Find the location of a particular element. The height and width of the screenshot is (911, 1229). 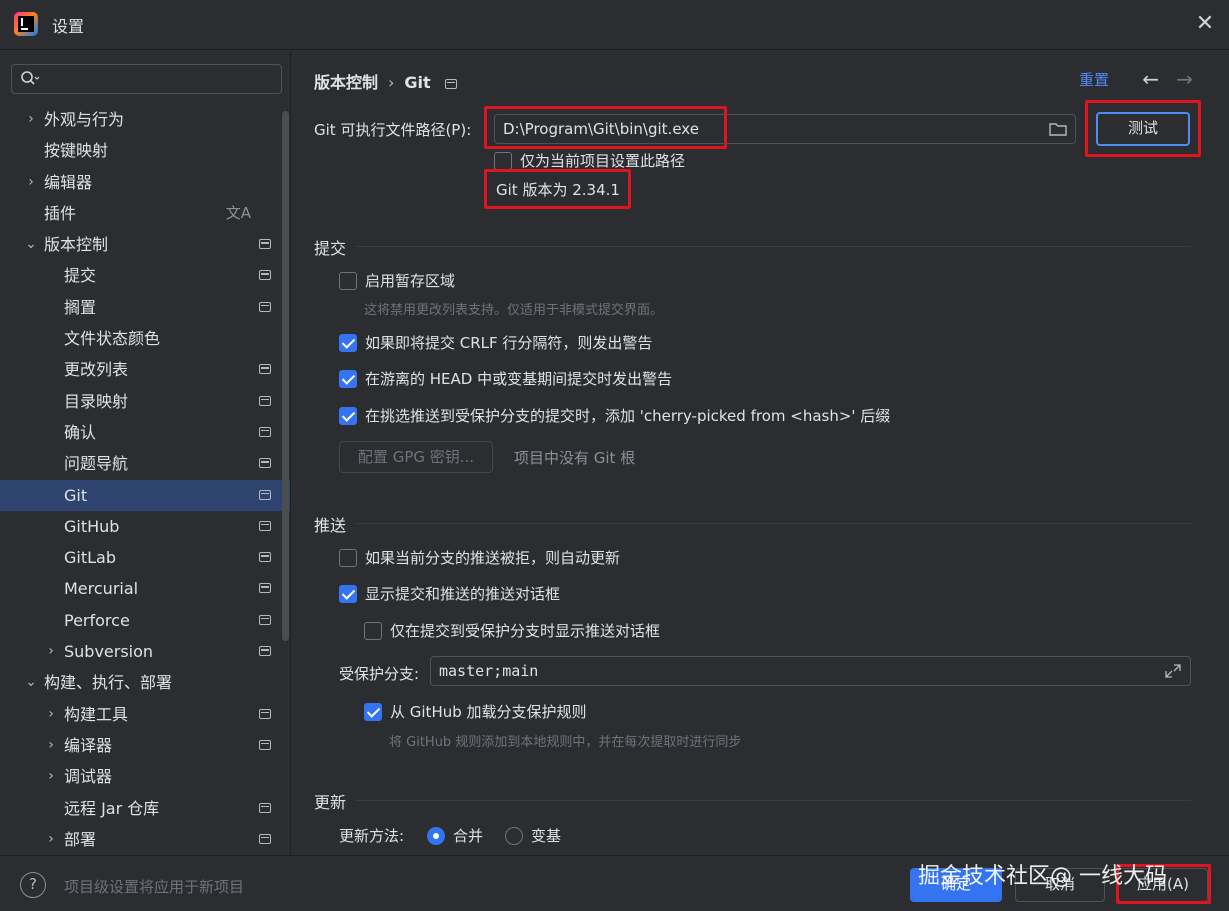

search-input is located at coordinates (161, 79).